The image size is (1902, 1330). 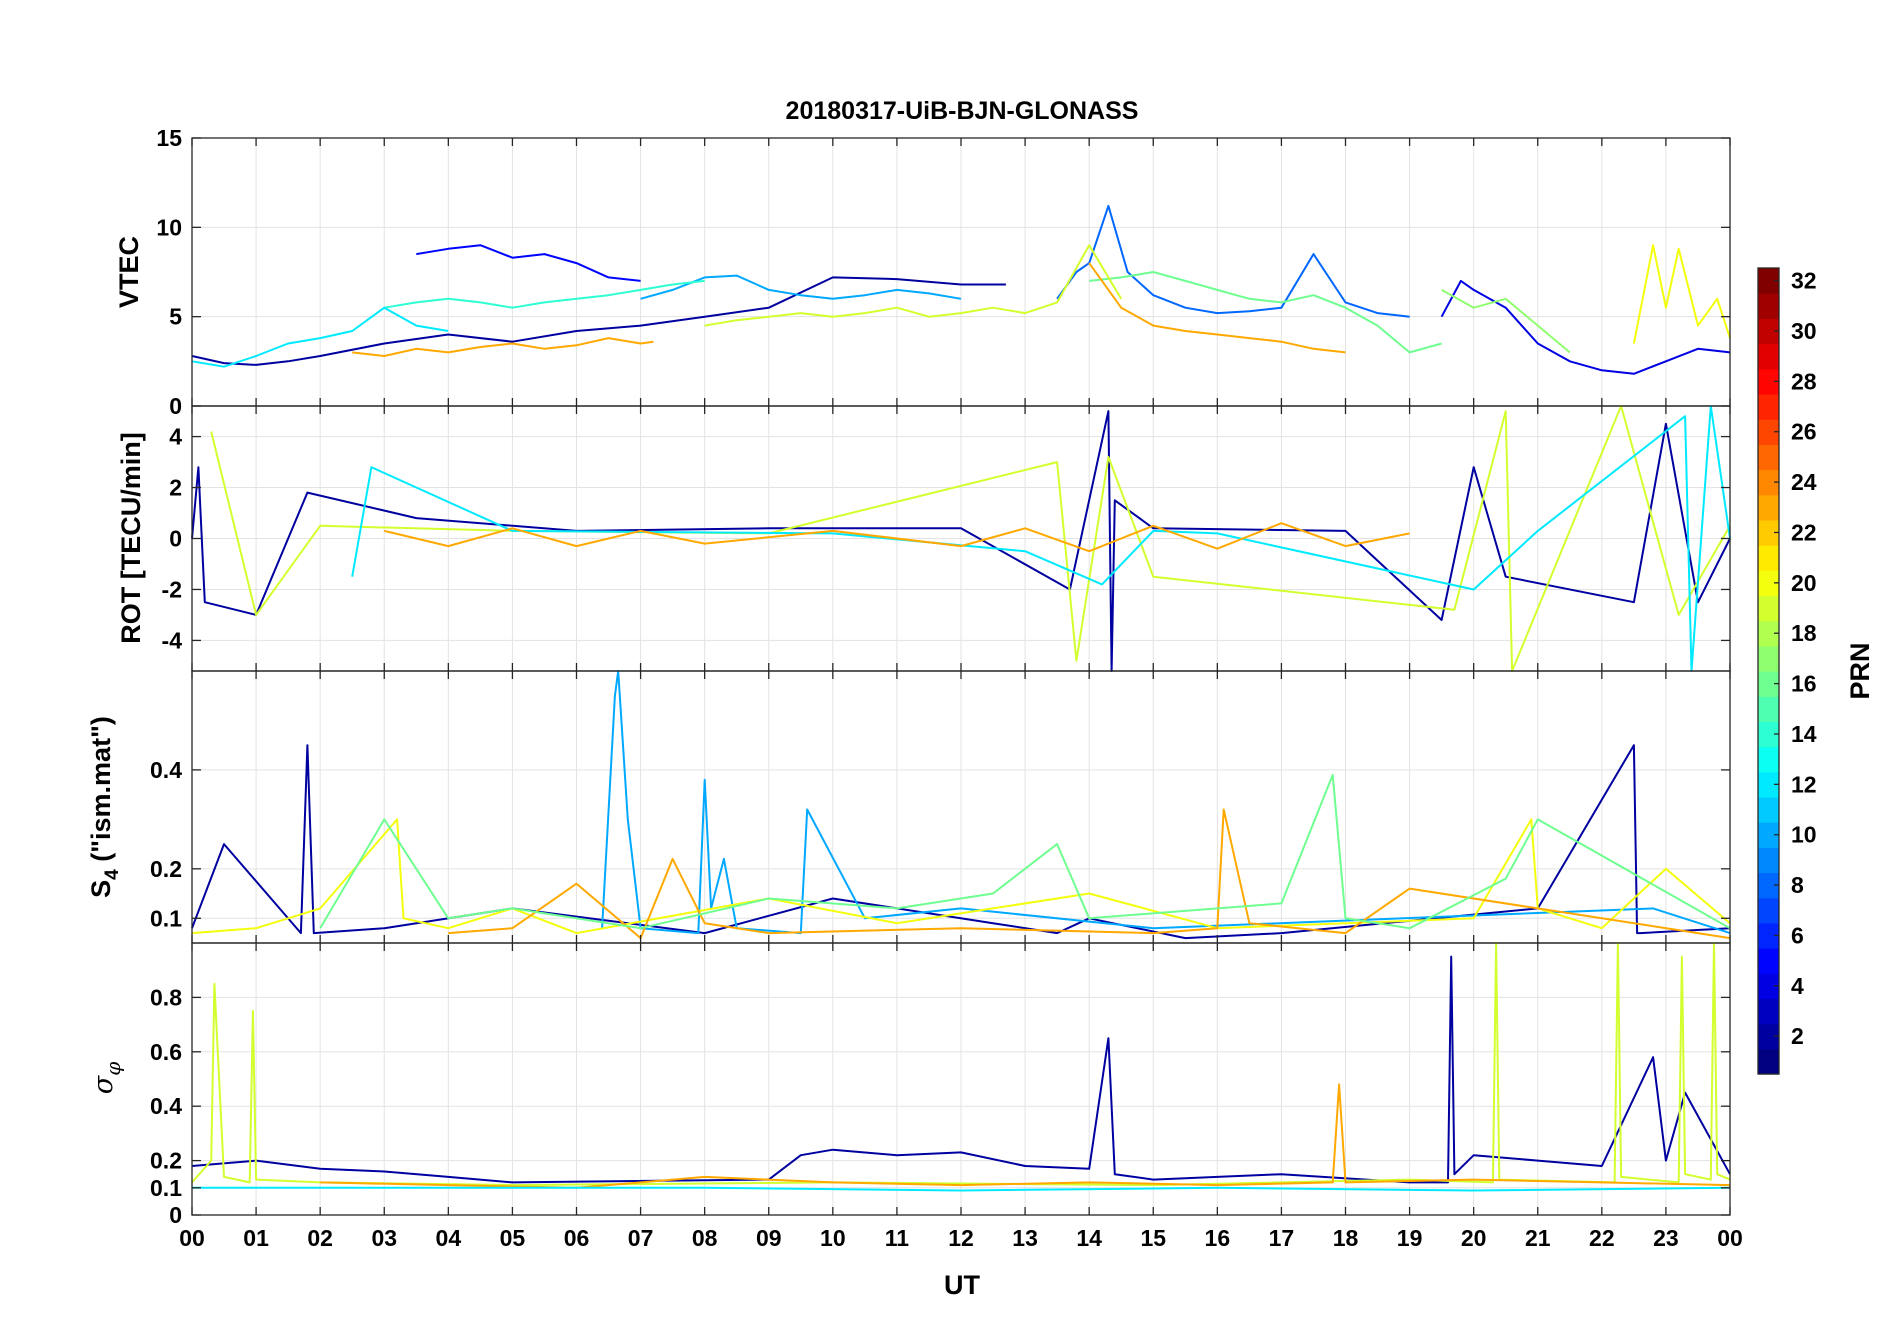 What do you see at coordinates (1804, 734) in the screenshot?
I see `colorbar-tick-label: 14` at bounding box center [1804, 734].